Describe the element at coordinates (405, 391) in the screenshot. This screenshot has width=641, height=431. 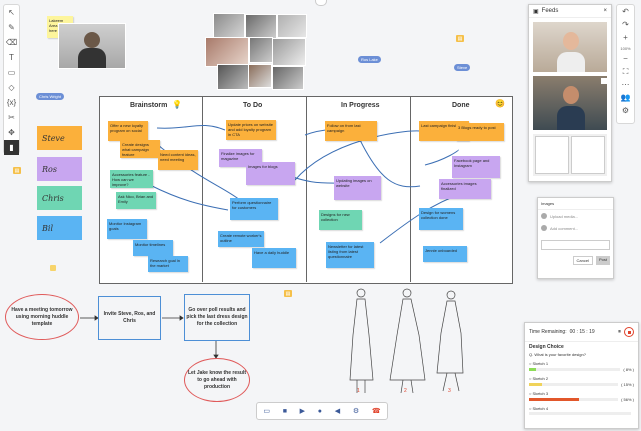
I see `sketch-number: 2` at that location.